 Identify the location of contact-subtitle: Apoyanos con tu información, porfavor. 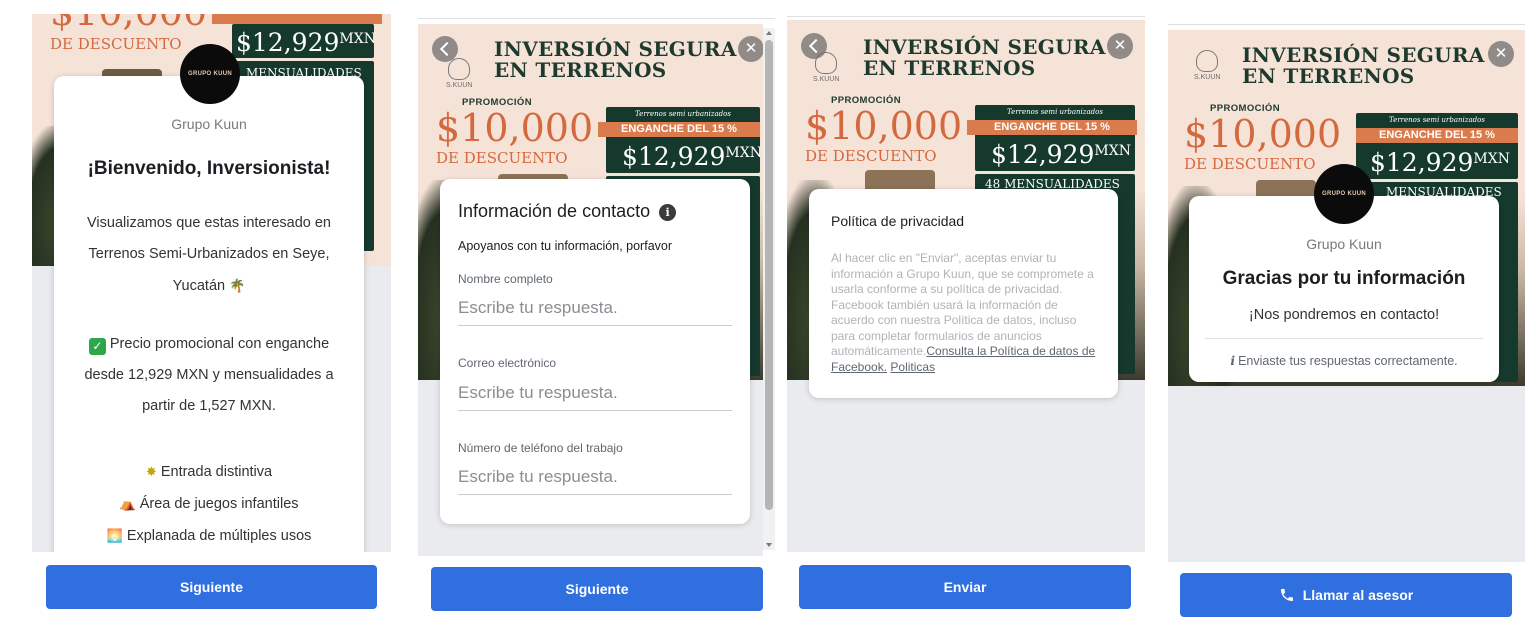
(565, 246).